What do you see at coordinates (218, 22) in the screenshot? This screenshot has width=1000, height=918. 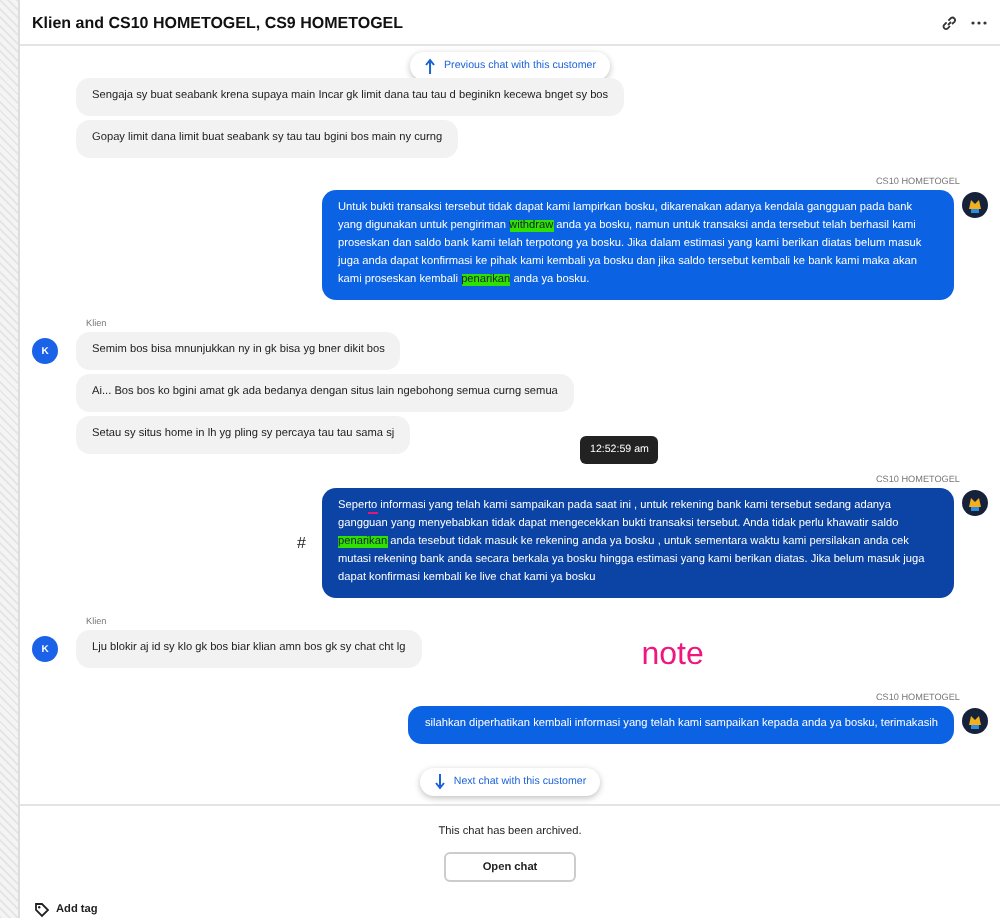 I see `chat-title: Klien and CS10 HOMETOGEL, CS9 HOMETOGEL` at bounding box center [218, 22].